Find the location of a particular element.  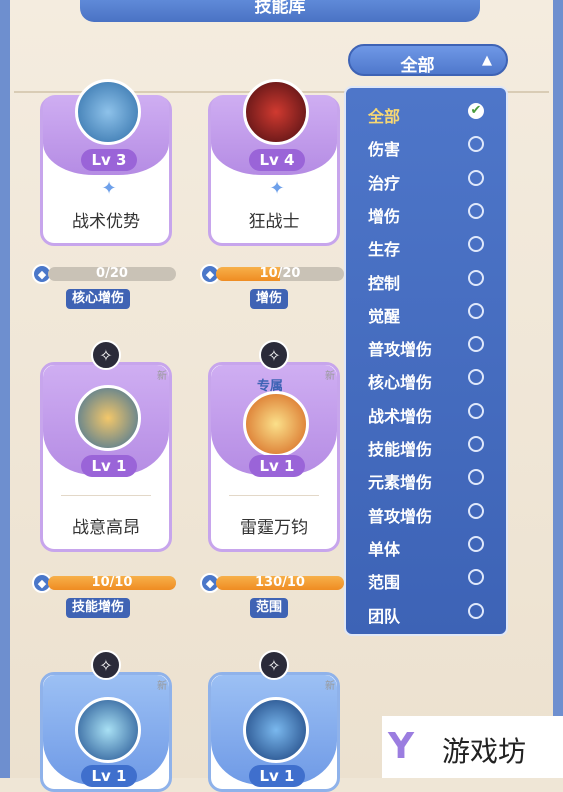

level-badge: Lv 3 is located at coordinates (109, 160).